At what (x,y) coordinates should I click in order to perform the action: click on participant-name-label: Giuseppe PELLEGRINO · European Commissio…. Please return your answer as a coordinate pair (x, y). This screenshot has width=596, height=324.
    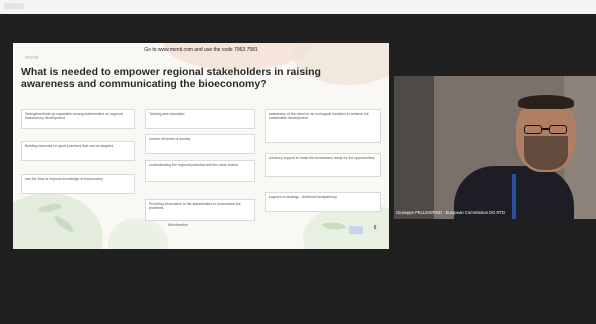
    Looking at the image, I should click on (451, 212).